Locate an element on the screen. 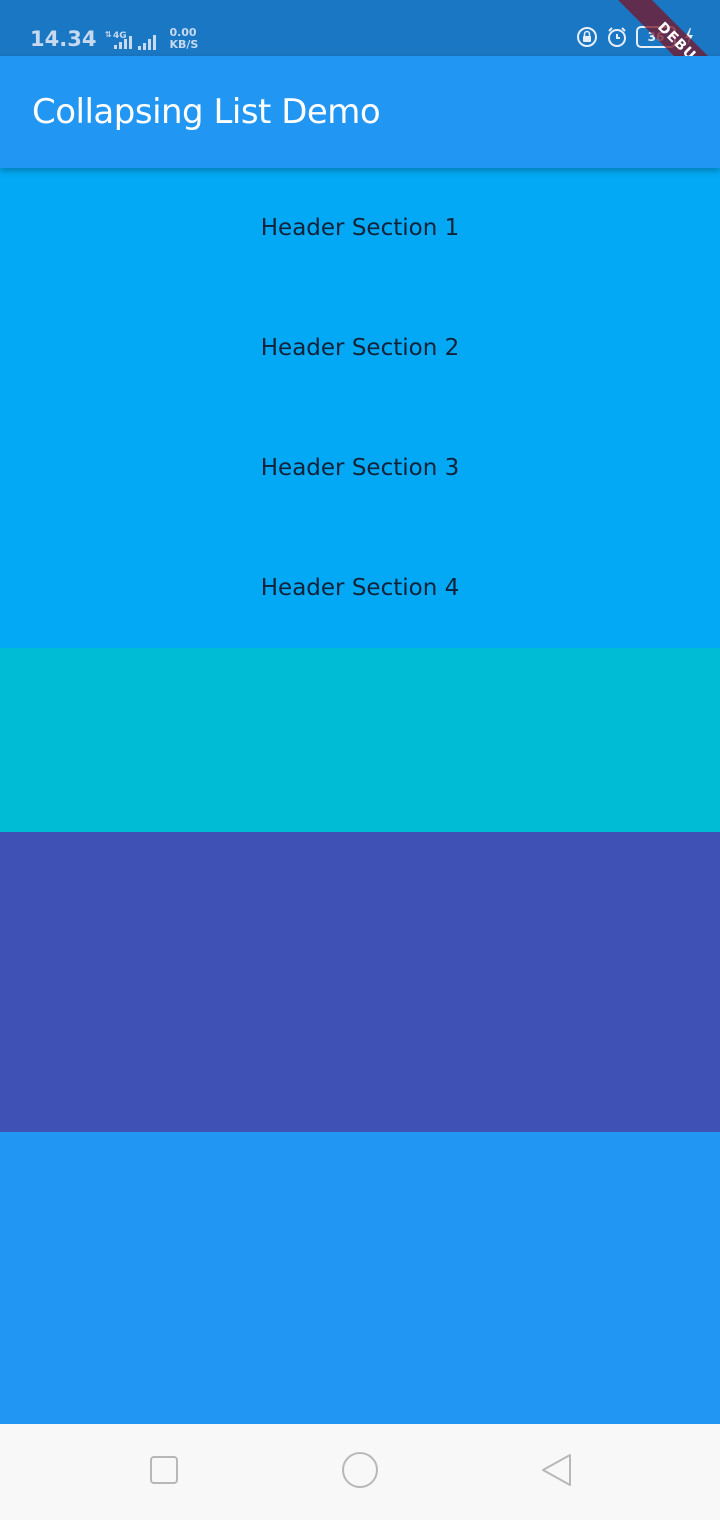  recents-button is located at coordinates (164, 1472).